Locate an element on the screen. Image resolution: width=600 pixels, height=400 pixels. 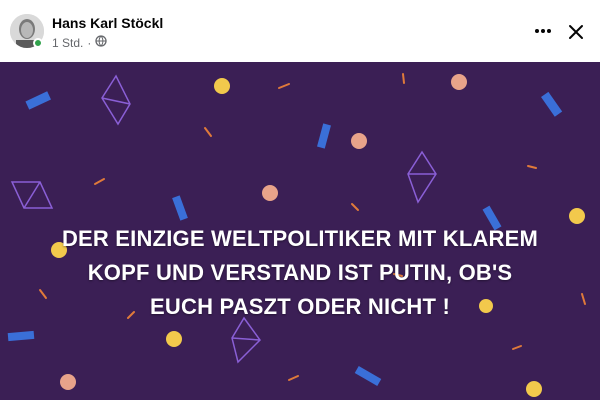
more-options-button is located at coordinates (543, 31).